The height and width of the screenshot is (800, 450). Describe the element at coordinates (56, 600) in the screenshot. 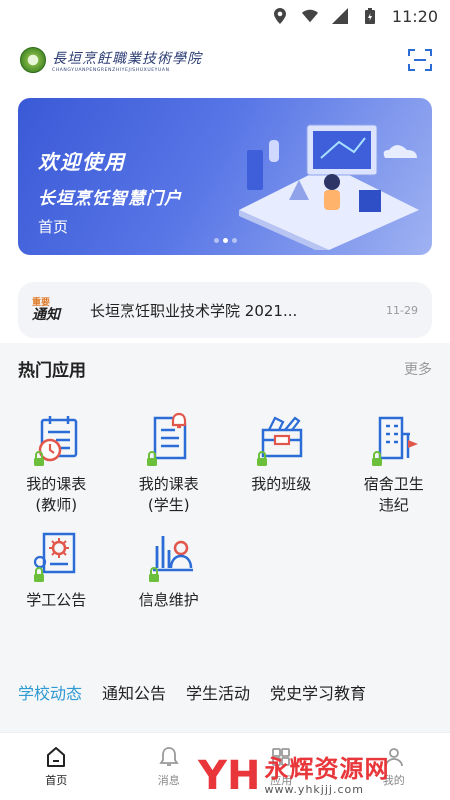

I see `app-label: 学工公告` at that location.